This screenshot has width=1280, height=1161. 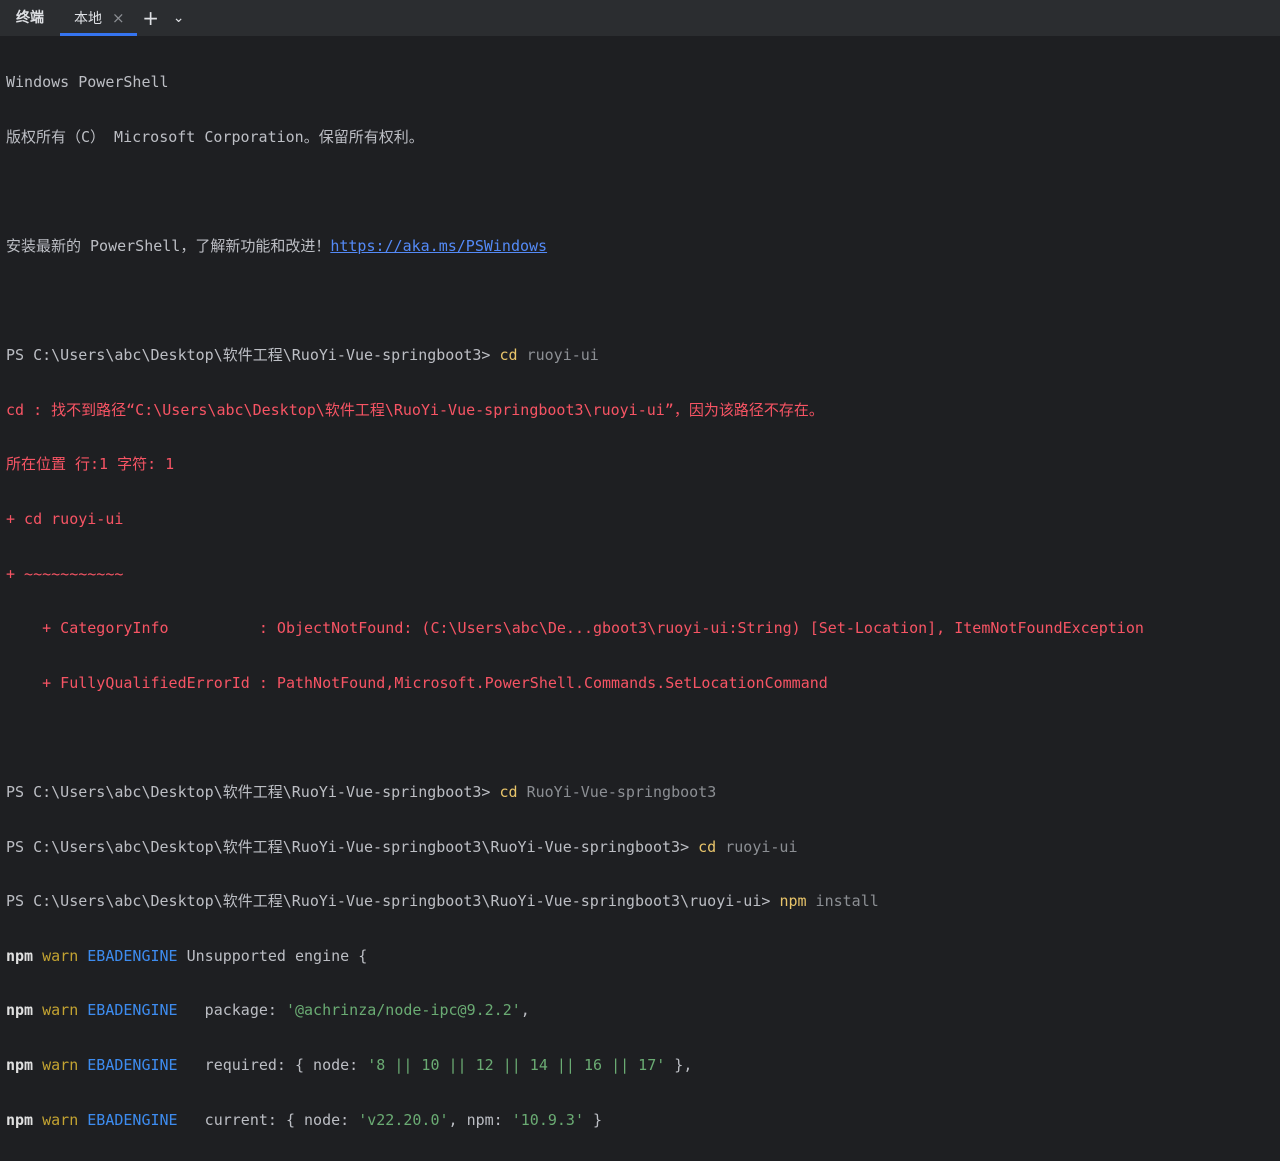 I want to click on command-args: install, so click(x=842, y=901).